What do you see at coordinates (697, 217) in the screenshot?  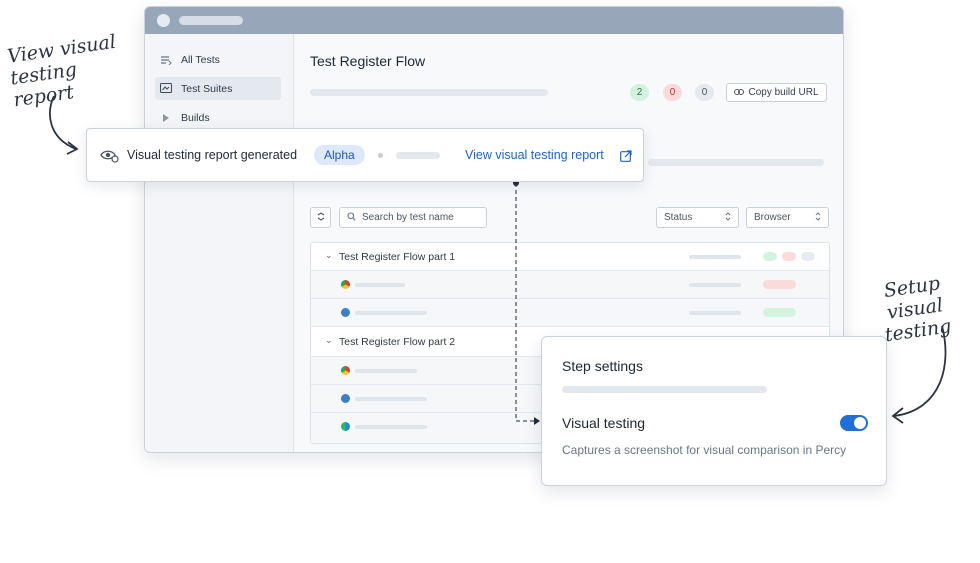 I see `status-select: Status` at bounding box center [697, 217].